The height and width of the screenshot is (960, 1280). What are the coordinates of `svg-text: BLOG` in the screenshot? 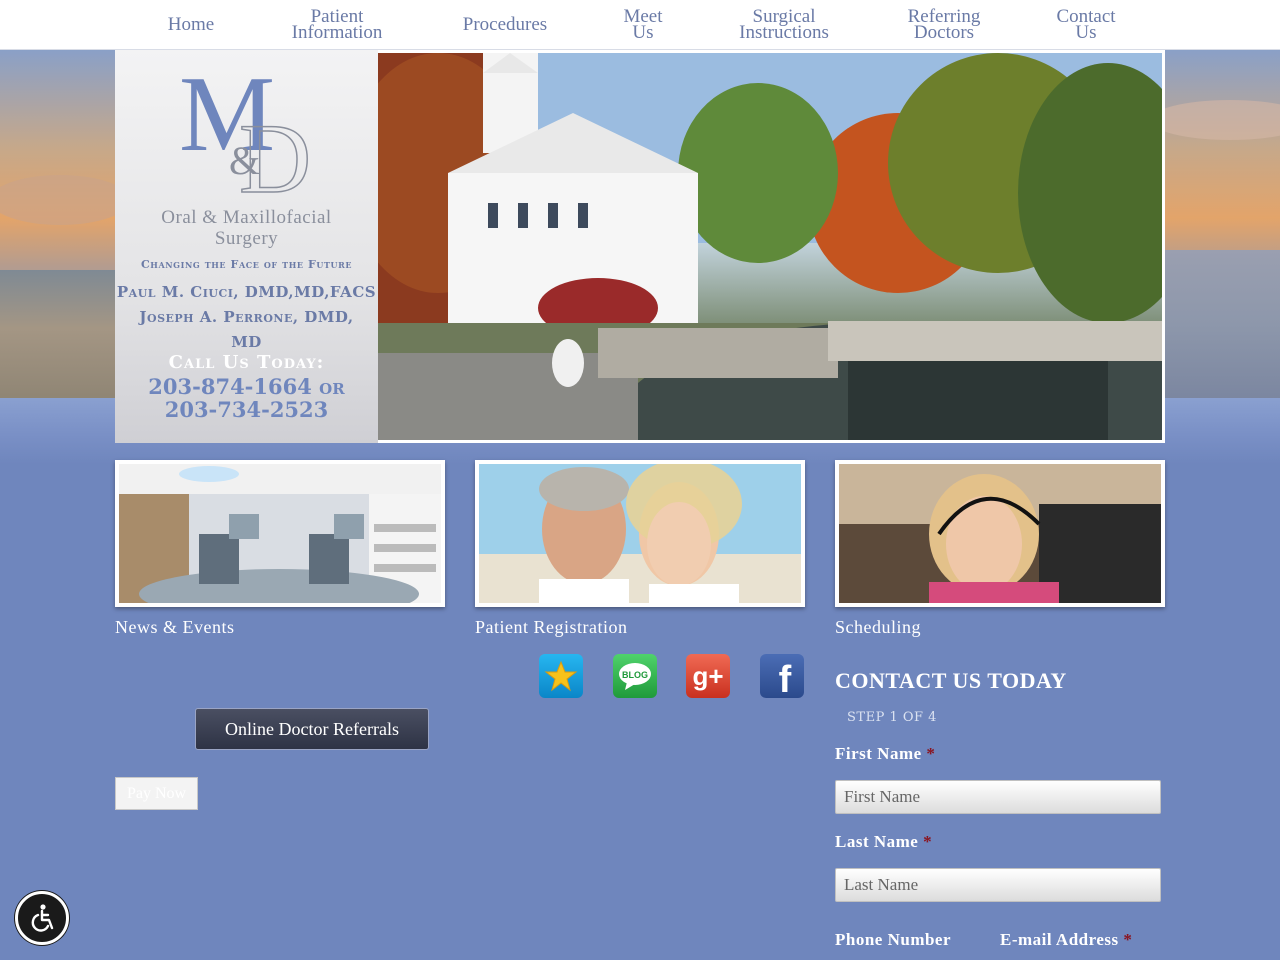 It's located at (635, 675).